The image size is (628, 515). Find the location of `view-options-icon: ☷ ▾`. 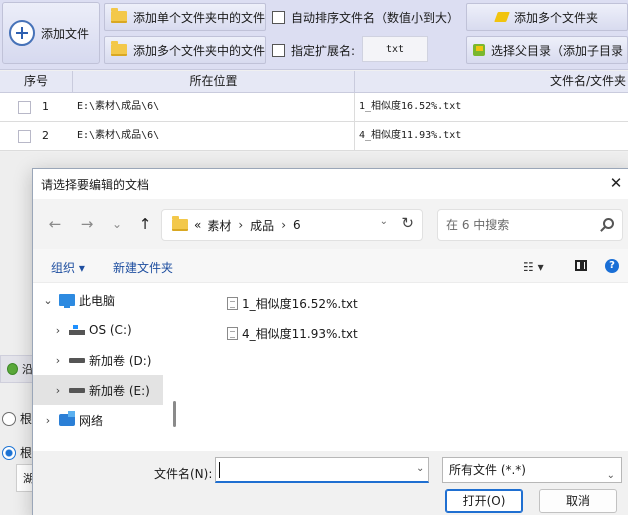

view-options-icon: ☷ ▾ is located at coordinates (533, 267).